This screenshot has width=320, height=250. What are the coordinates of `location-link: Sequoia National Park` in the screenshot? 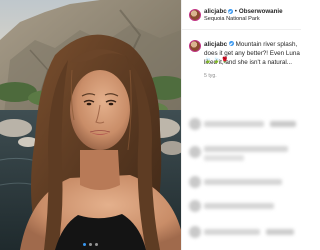 It's located at (232, 19).